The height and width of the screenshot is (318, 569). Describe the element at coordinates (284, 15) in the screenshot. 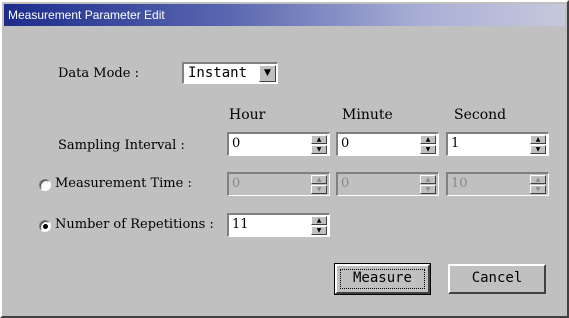

I see `title-bar: Measurement Parameter Edit` at that location.